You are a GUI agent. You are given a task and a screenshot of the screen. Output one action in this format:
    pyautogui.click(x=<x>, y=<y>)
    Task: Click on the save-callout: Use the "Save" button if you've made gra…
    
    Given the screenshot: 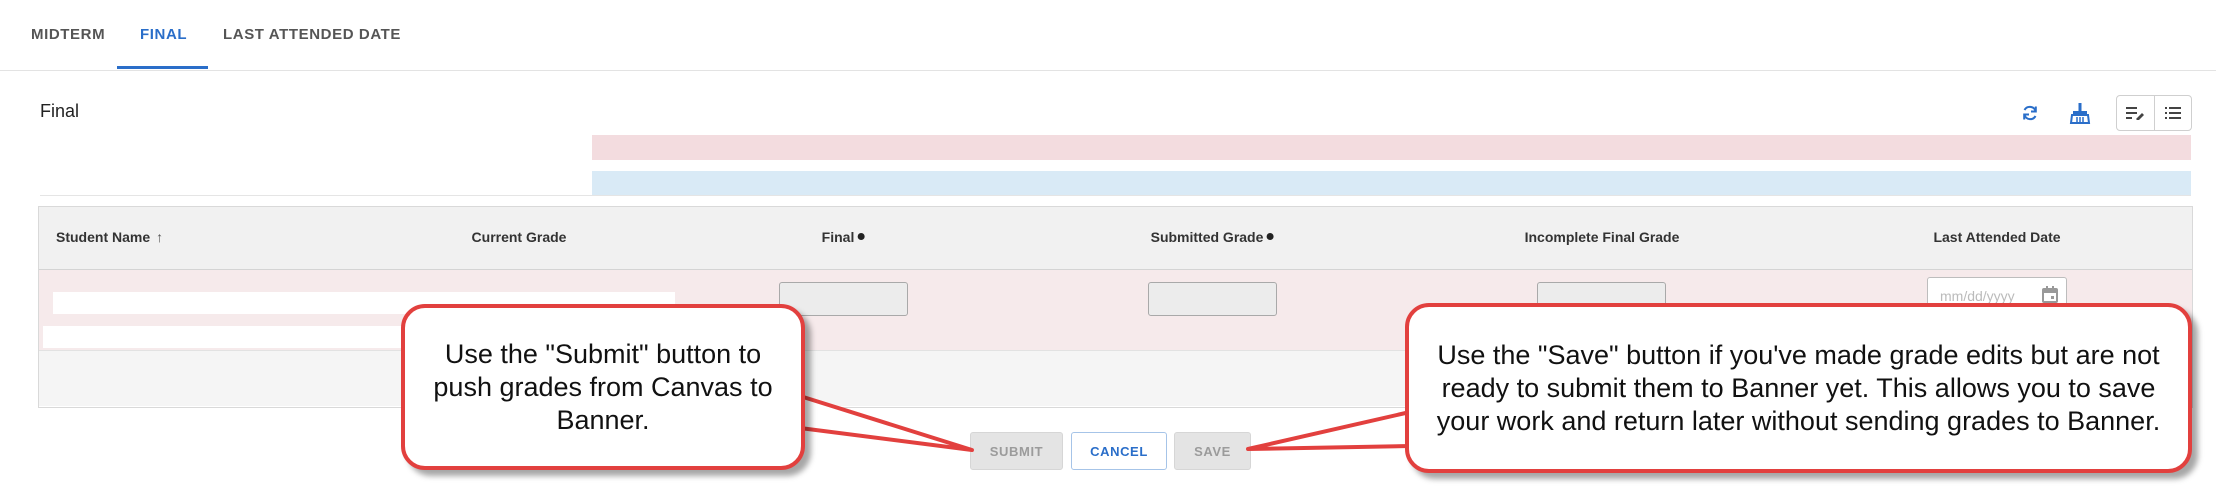 What is the action you would take?
    pyautogui.click(x=1798, y=388)
    